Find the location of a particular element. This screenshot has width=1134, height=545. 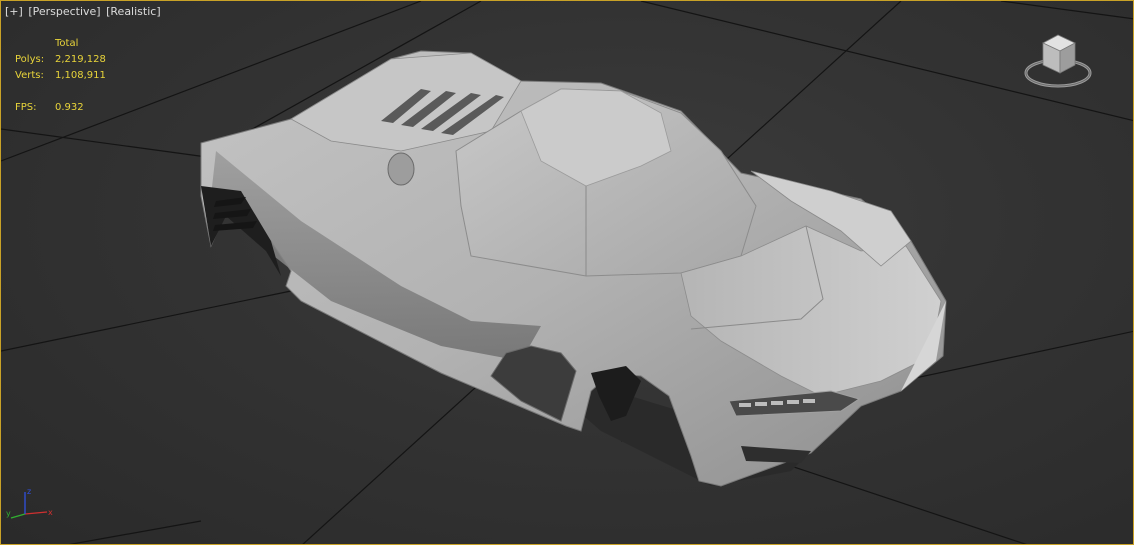

polys-value: 2,219,128 is located at coordinates (80, 59).